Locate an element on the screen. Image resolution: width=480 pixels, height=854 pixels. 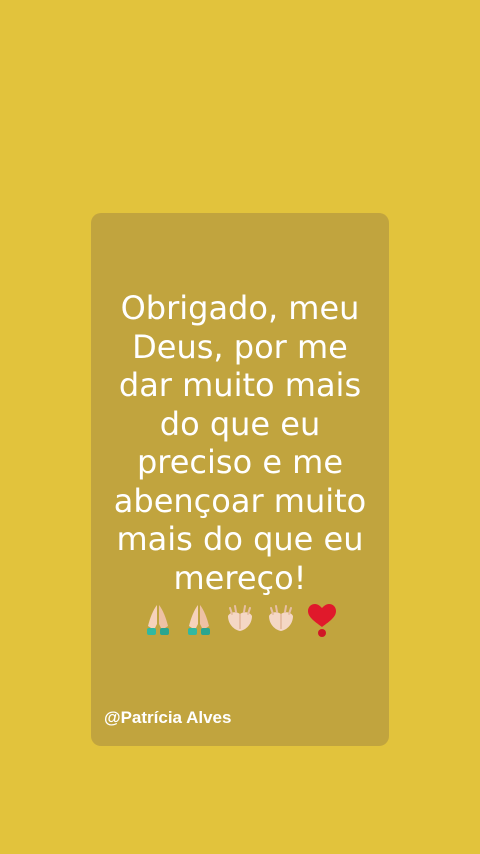
author-handle: @Patrícia Alves is located at coordinates (168, 717).